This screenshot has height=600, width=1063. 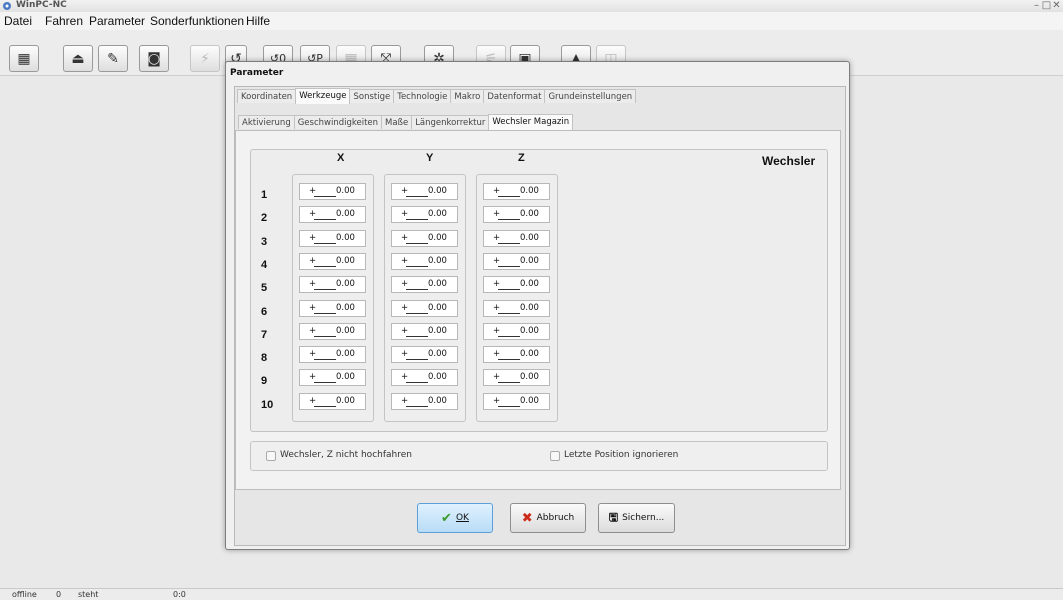 I want to click on window-title: WinPC-NC, so click(x=41, y=5).